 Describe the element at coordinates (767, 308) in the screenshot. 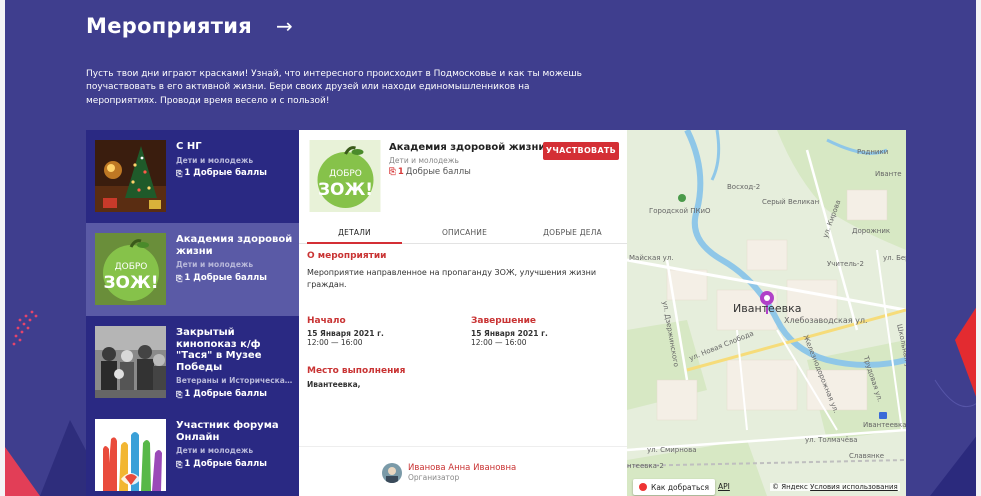

I see `map-city-label: Ивантеевка` at that location.